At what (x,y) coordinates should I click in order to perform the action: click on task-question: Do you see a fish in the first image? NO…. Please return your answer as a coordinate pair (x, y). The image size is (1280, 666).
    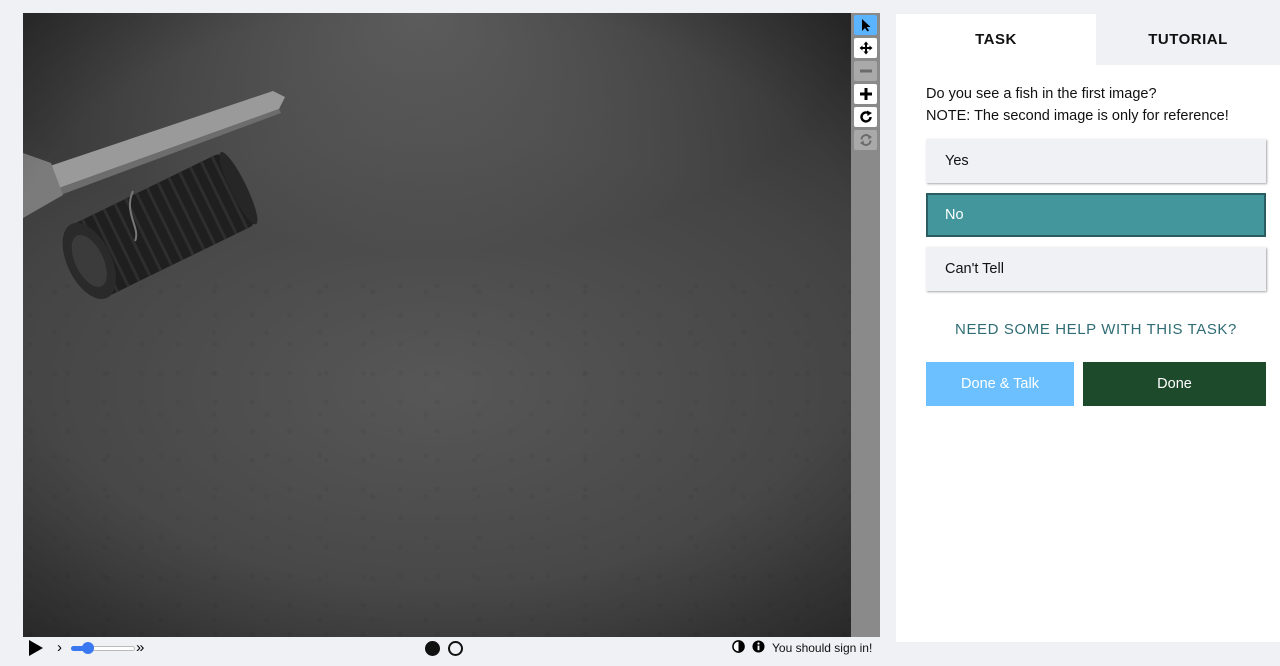
    Looking at the image, I should click on (1096, 105).